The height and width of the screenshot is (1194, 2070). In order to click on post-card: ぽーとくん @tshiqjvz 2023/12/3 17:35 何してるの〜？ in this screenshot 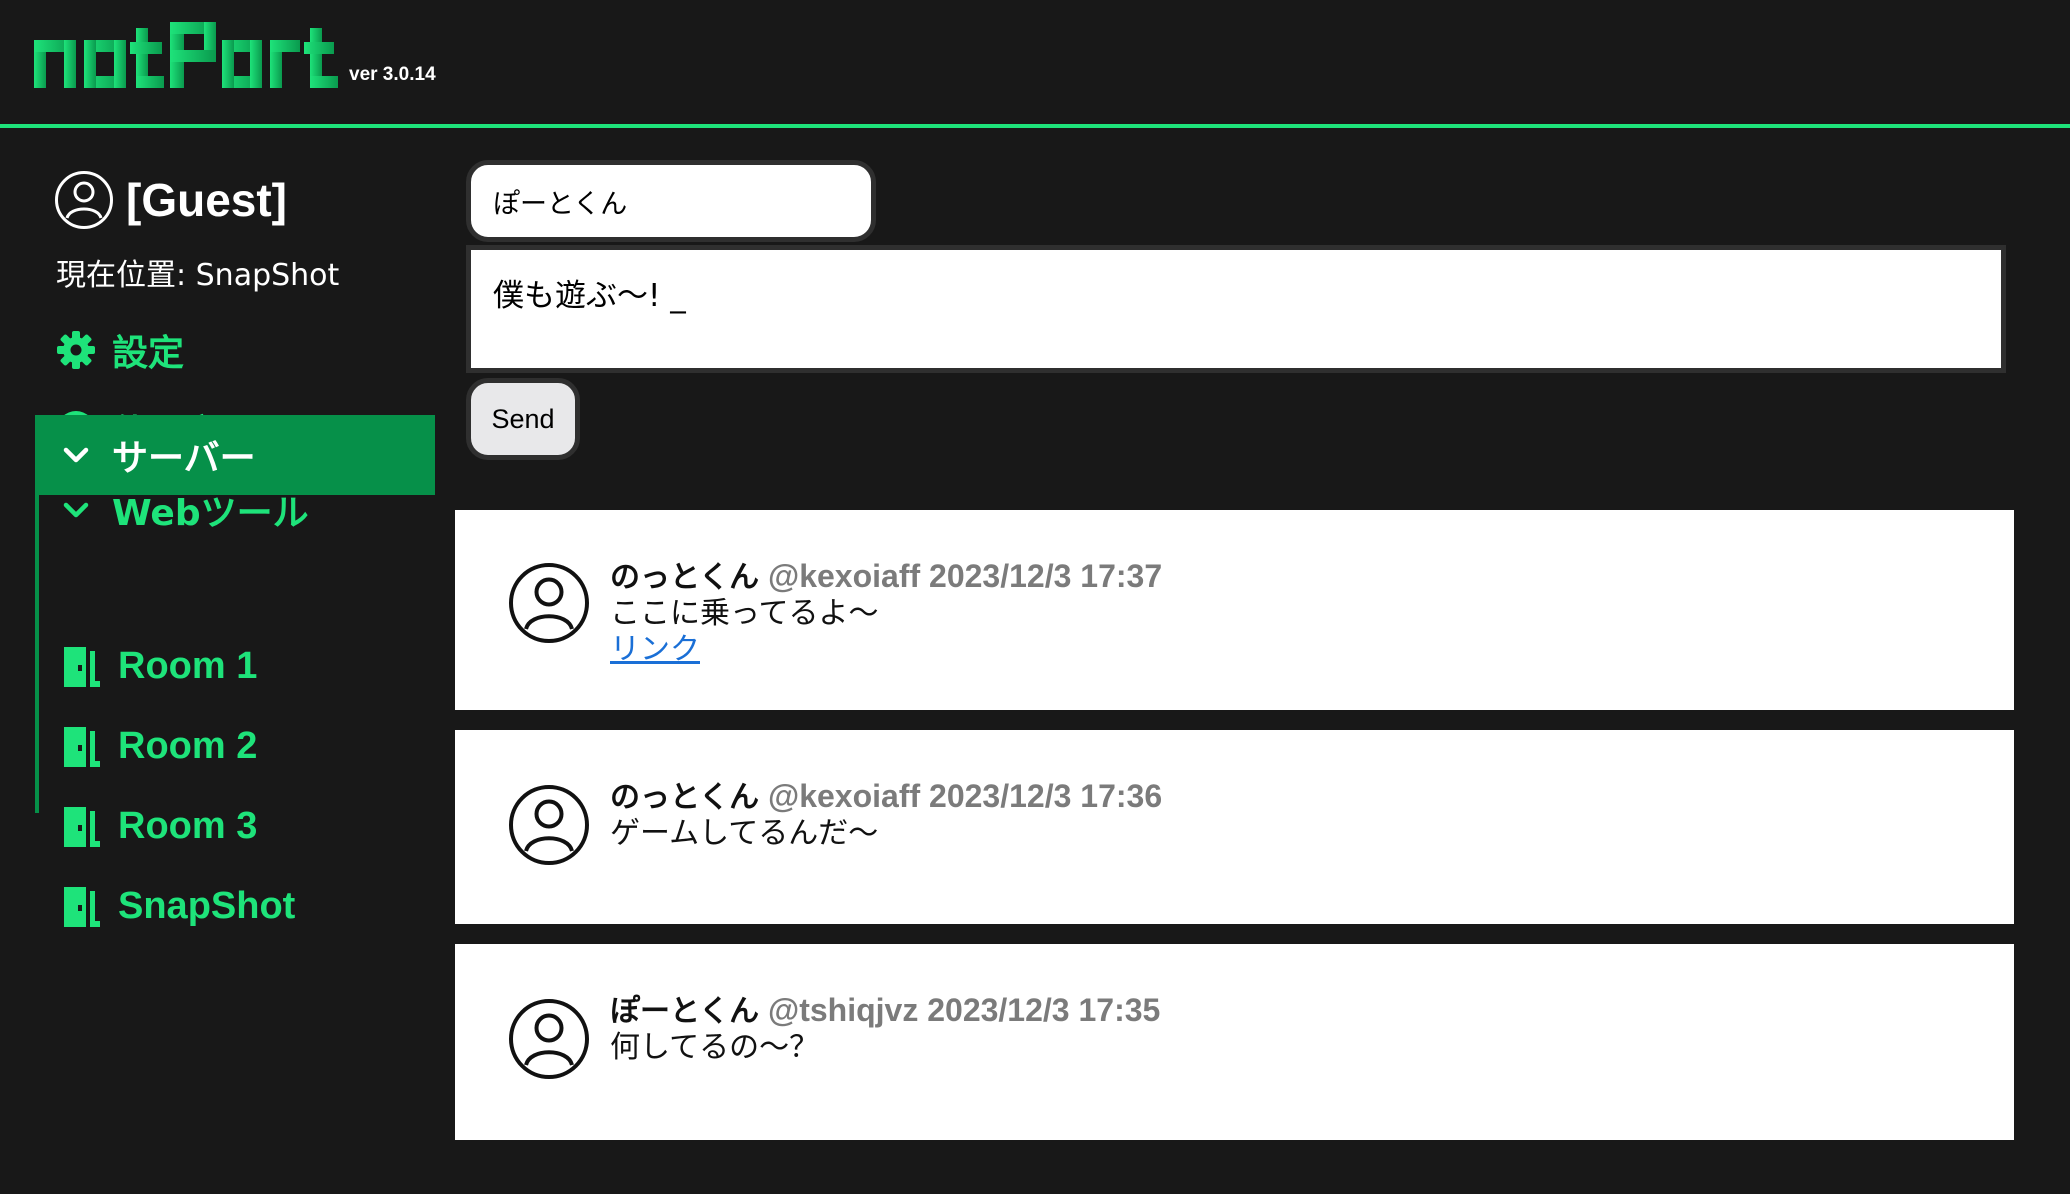, I will do `click(1234, 1042)`.